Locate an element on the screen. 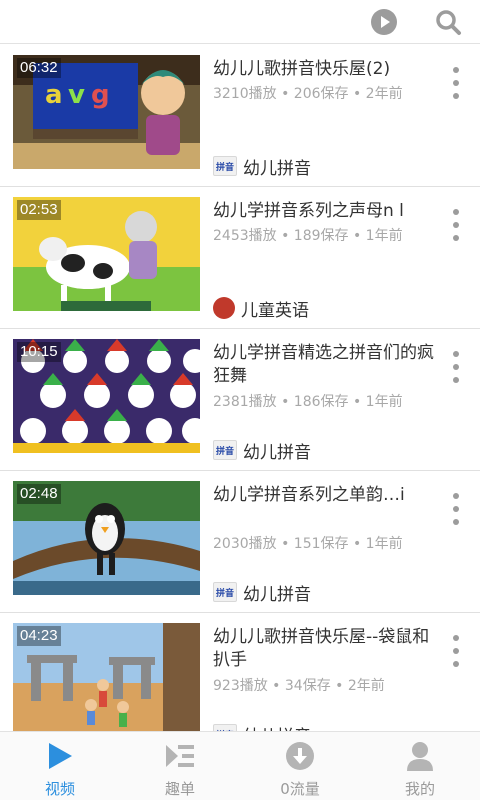 The image size is (480, 800). tab-label: 0流量 is located at coordinates (300, 789).